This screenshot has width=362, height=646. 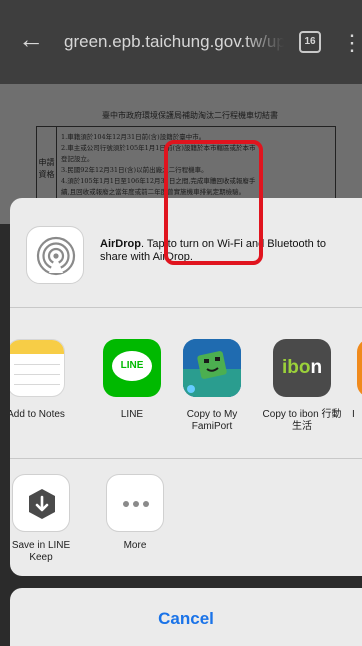 I want to click on action-label: Save in LINE Keep, so click(x=41, y=551).